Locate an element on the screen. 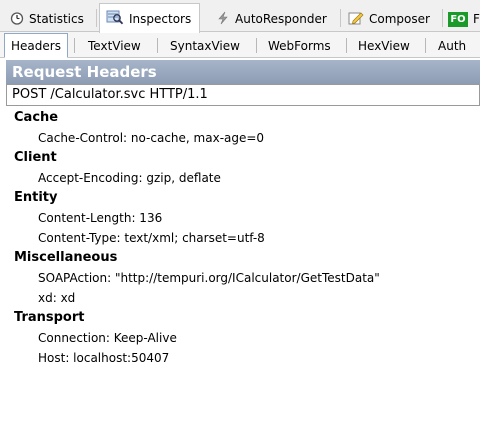 Image resolution: width=480 pixels, height=430 pixels. subtab-textview: TextView is located at coordinates (114, 45).